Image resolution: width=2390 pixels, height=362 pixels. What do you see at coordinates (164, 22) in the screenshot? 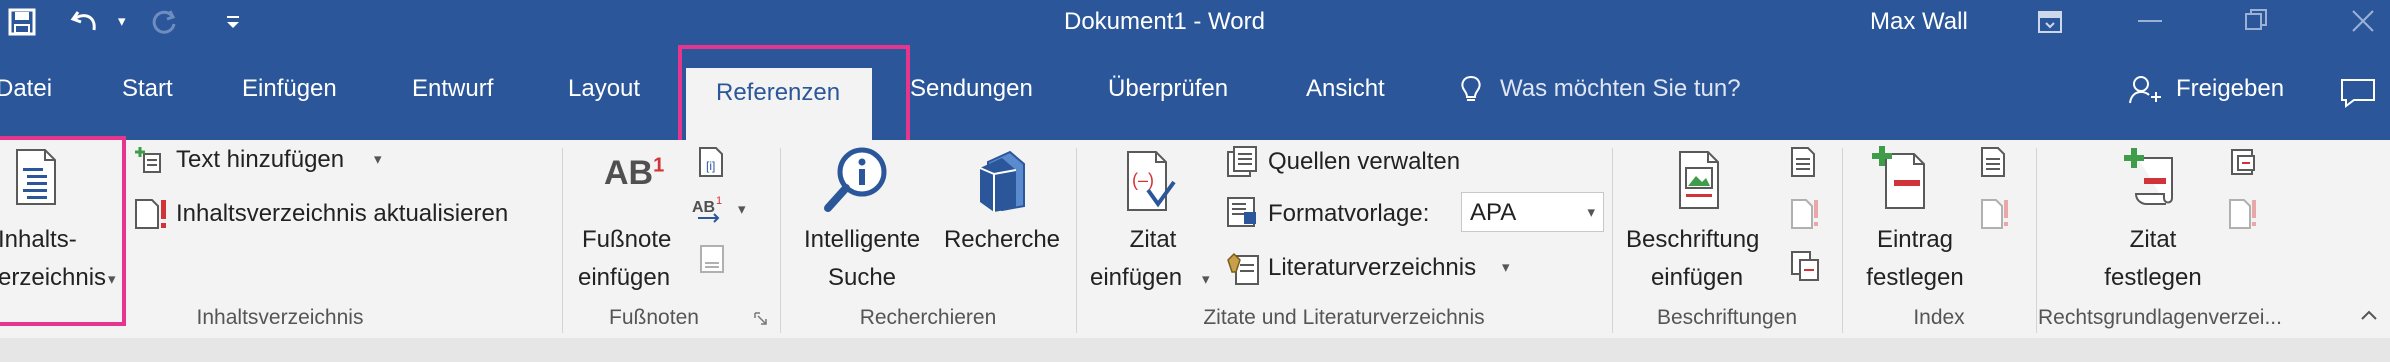
I see `redo-icon` at bounding box center [164, 22].